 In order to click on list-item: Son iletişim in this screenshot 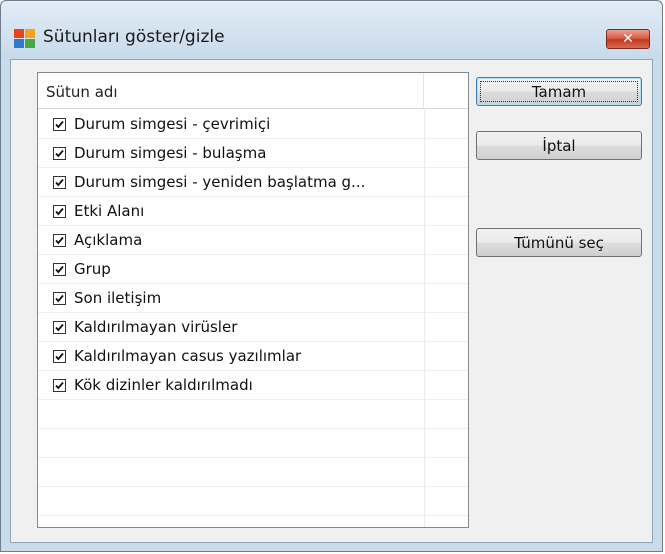, I will do `click(253, 298)`.